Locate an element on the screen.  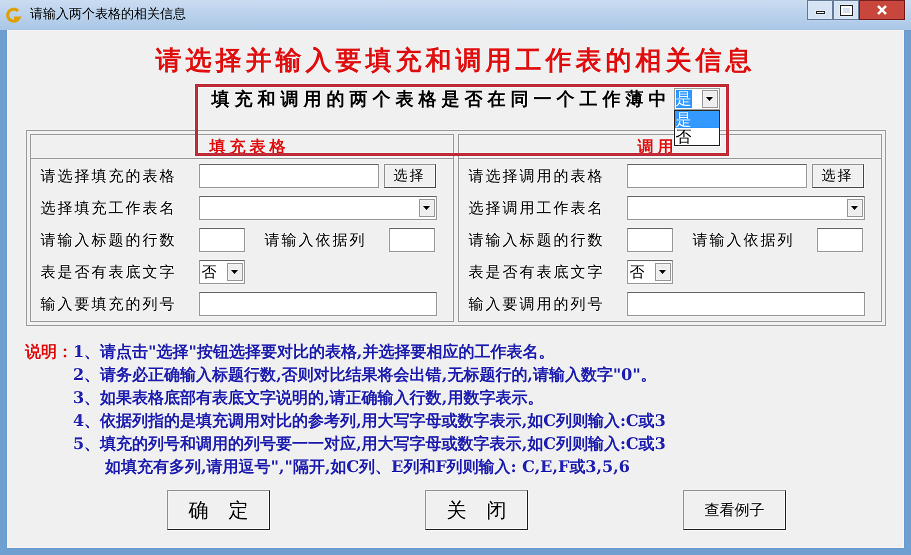
form-heading: 请选择并输入要填充和调用工作表的相关信息 is located at coordinates (456, 61).